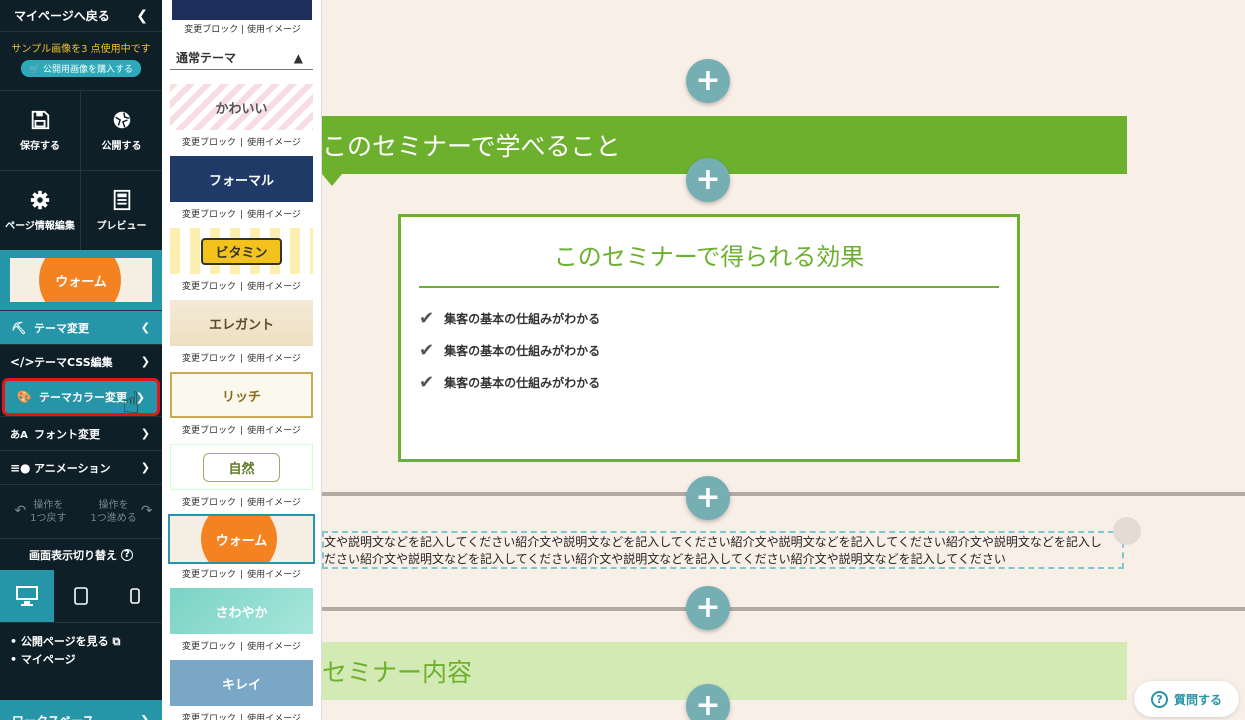 Image resolution: width=1245 pixels, height=720 pixels. Describe the element at coordinates (113, 505) in the screenshot. I see `redo-label-1: 操作を` at that location.